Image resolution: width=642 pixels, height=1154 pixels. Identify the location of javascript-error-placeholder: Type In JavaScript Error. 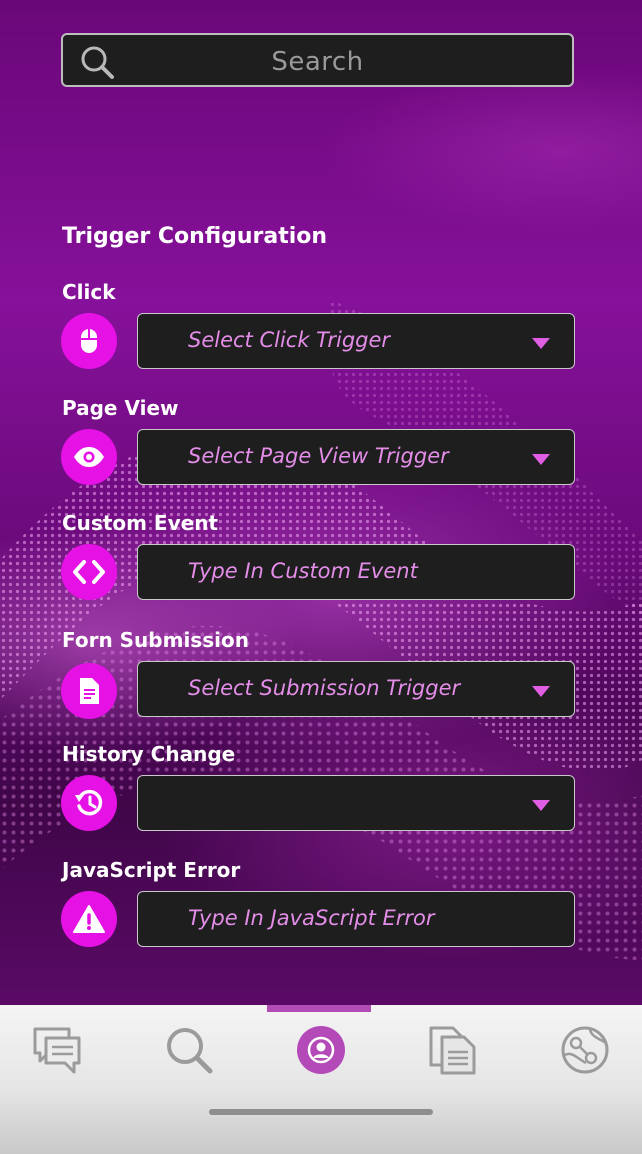
(311, 918).